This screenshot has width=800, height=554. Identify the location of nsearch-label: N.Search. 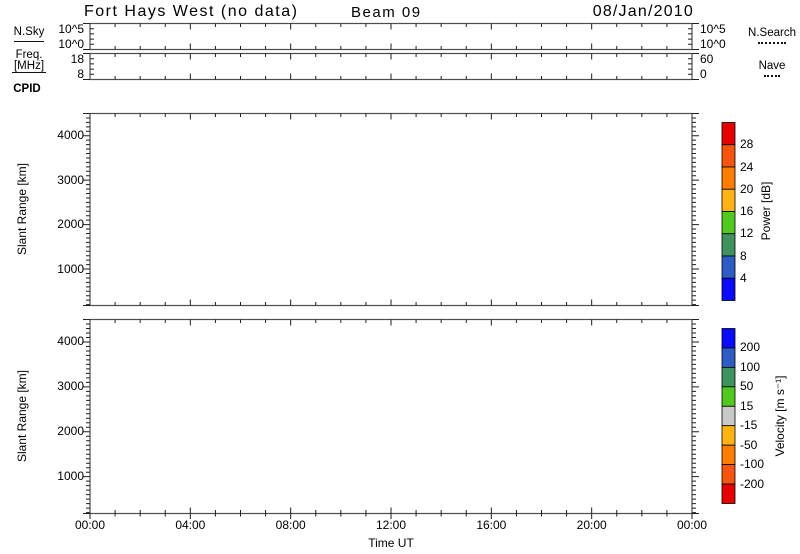
(772, 33).